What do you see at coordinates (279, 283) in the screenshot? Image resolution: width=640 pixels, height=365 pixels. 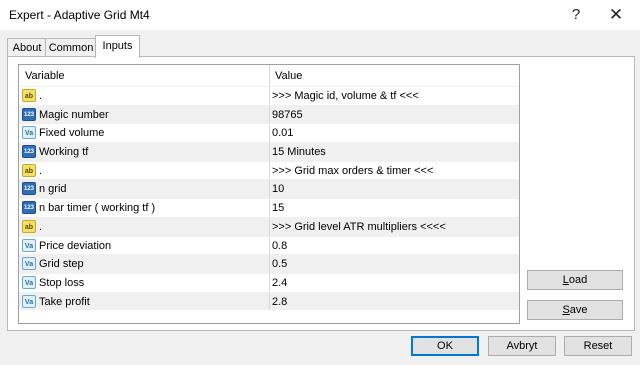 I see `value-cell: 2.4` at bounding box center [279, 283].